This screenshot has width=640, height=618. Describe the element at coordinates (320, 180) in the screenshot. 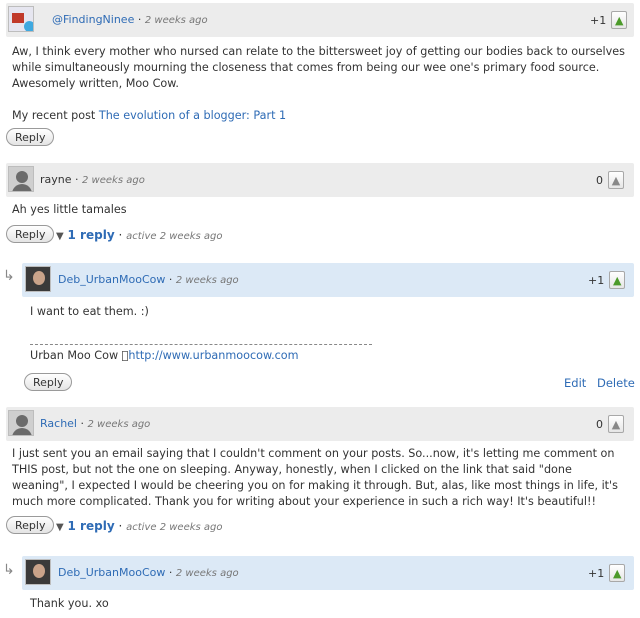

I see `comment-header: rayne · 2 weeks ago 0 ▲` at that location.